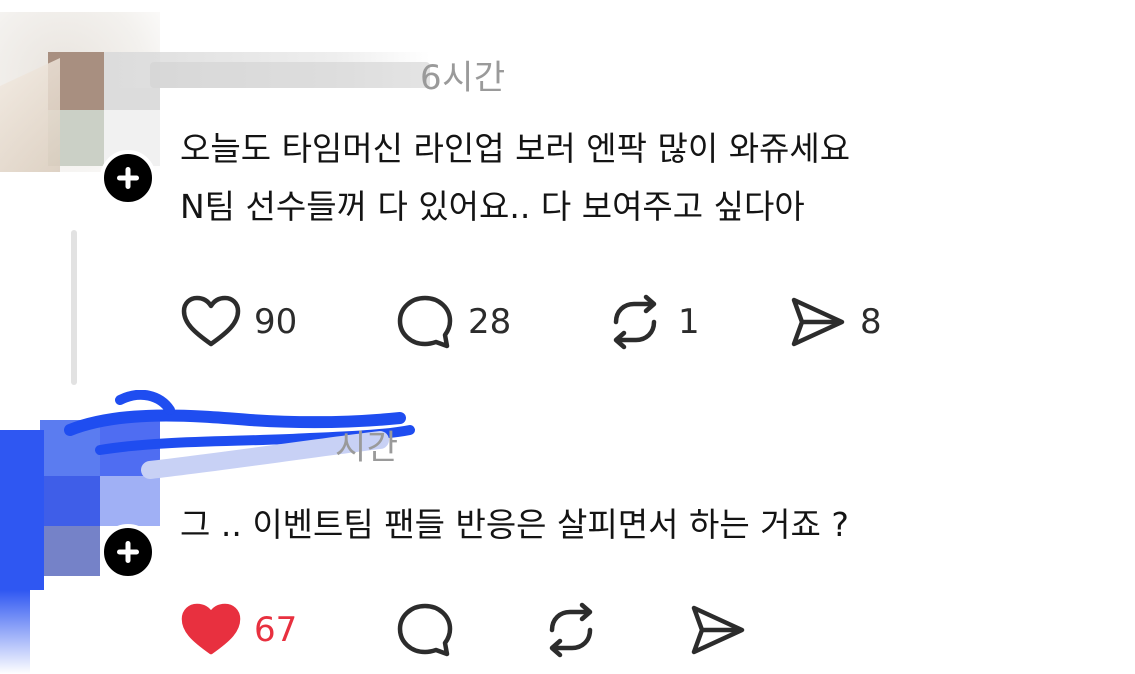 The width and height of the screenshot is (1135, 674). What do you see at coordinates (367, 448) in the screenshot?
I see `post-timestamp: 시간` at bounding box center [367, 448].